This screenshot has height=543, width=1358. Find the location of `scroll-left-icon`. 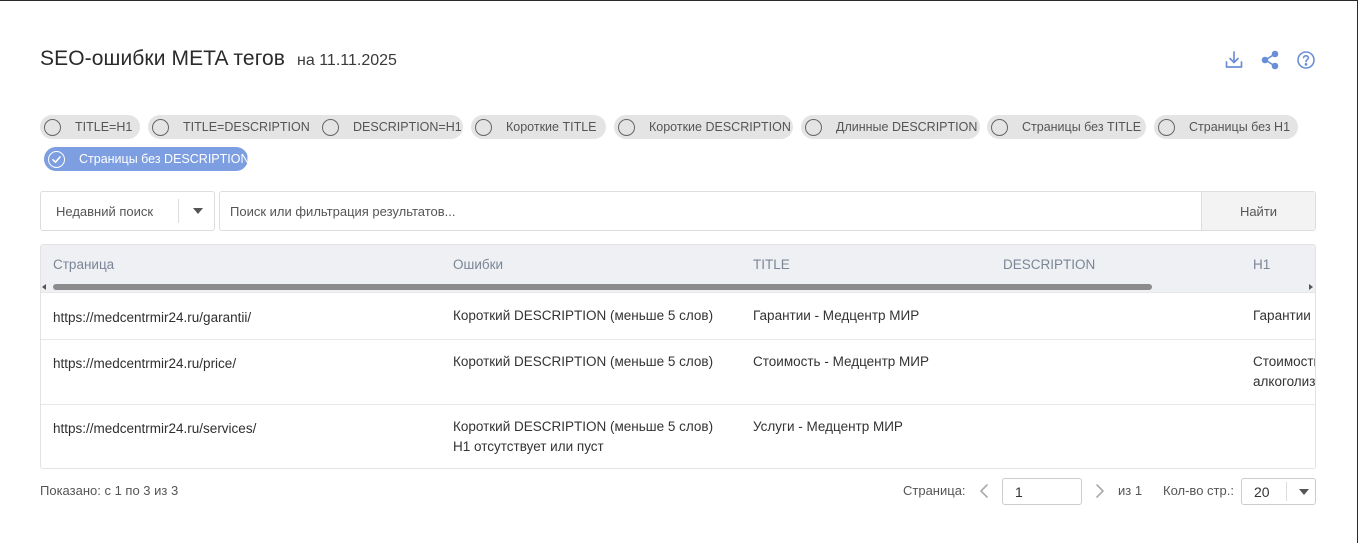

scroll-left-icon is located at coordinates (44, 287).